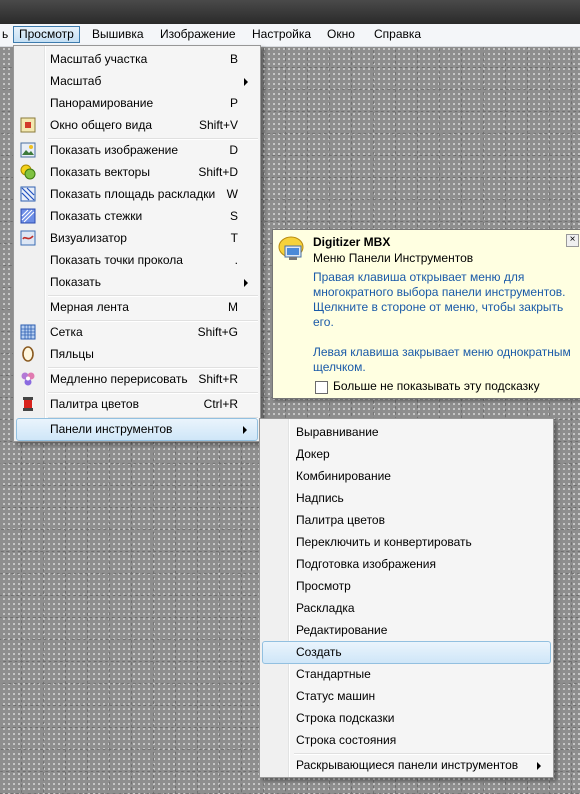 The width and height of the screenshot is (580, 794). I want to click on stitches-icon, so click(28, 216).